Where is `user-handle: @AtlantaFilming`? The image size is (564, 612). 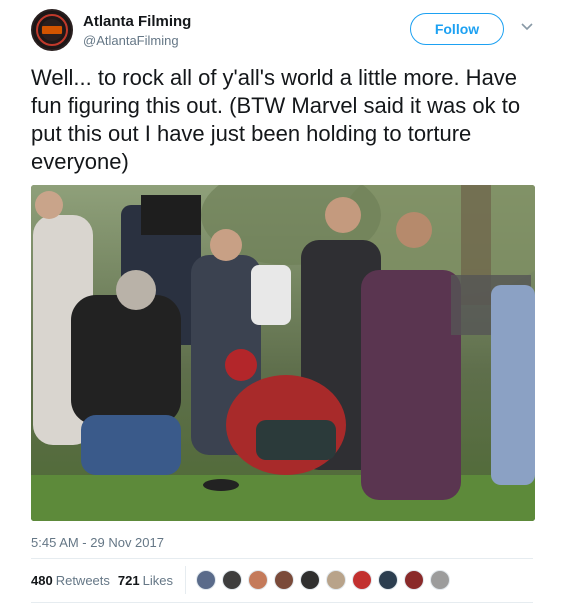 user-handle: @AtlantaFilming is located at coordinates (131, 40).